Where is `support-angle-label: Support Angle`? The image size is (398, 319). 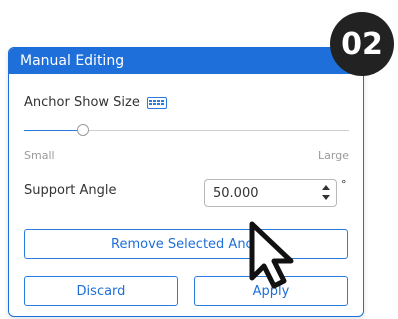 support-angle-label: Support Angle is located at coordinates (70, 190).